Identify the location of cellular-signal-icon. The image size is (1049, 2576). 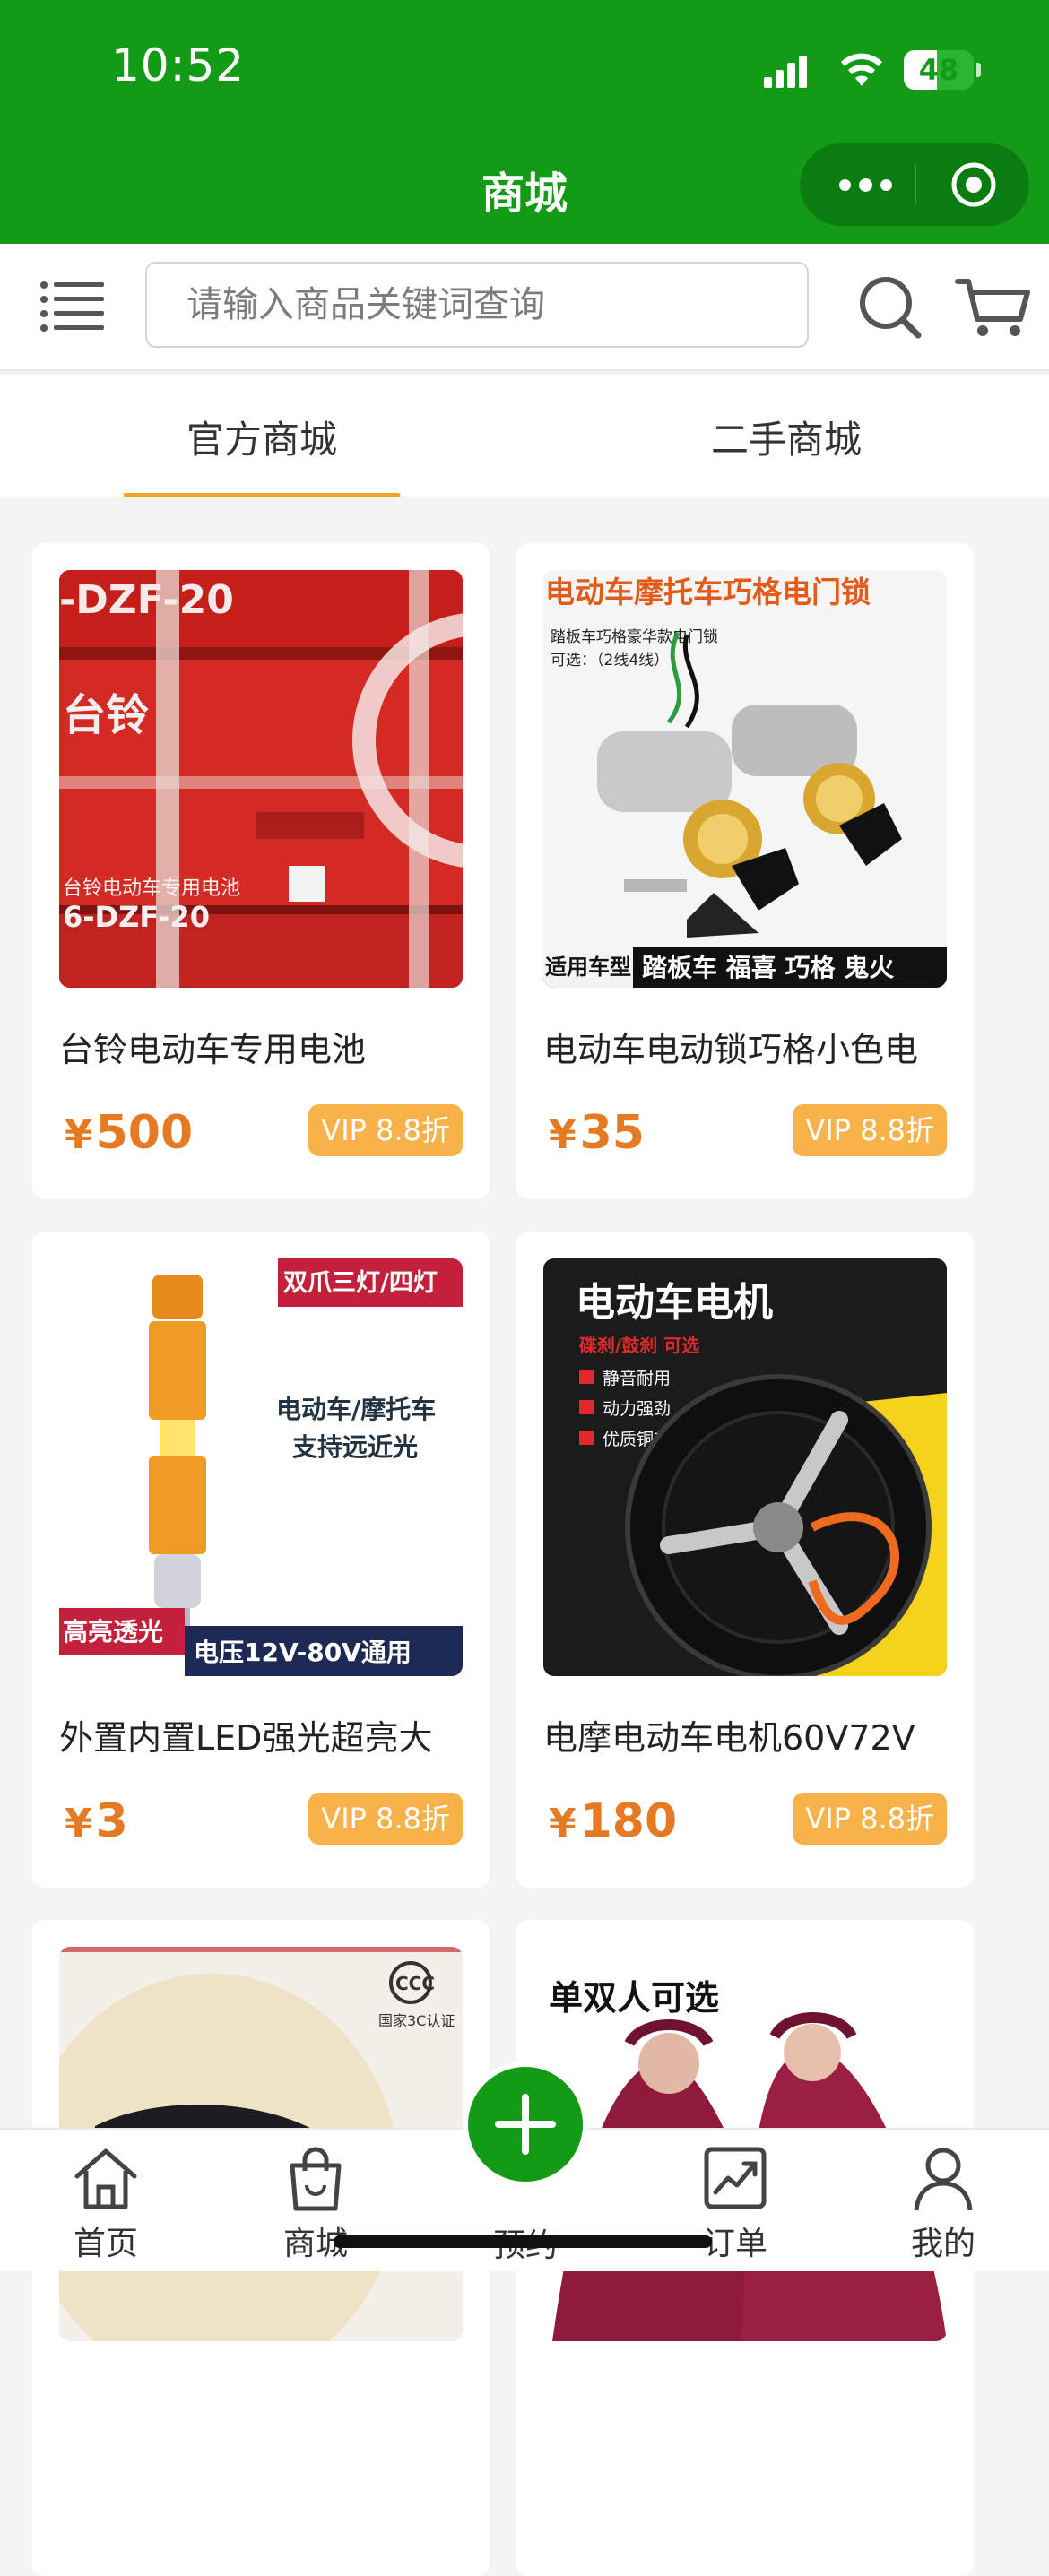
(791, 70).